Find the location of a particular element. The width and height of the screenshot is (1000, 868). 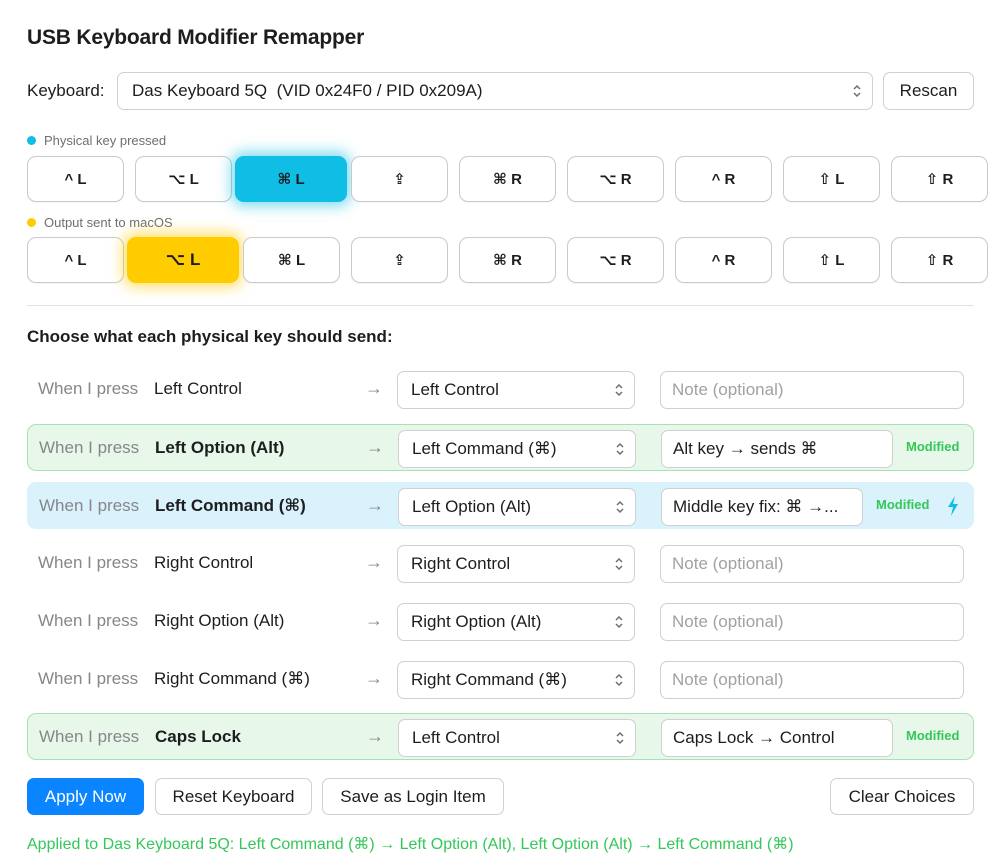

output-keys-row: ^ L ⌥ L ⌘ L ⇪ ⌘ R ⌥ R ^ R ⇧ L ⇧ R is located at coordinates (507, 260).